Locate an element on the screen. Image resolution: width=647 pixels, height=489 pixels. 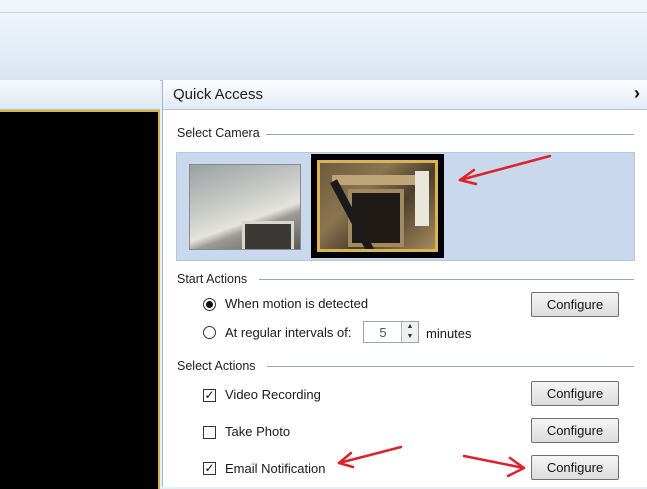
video-recording-label: Video Recording is located at coordinates (273, 394).